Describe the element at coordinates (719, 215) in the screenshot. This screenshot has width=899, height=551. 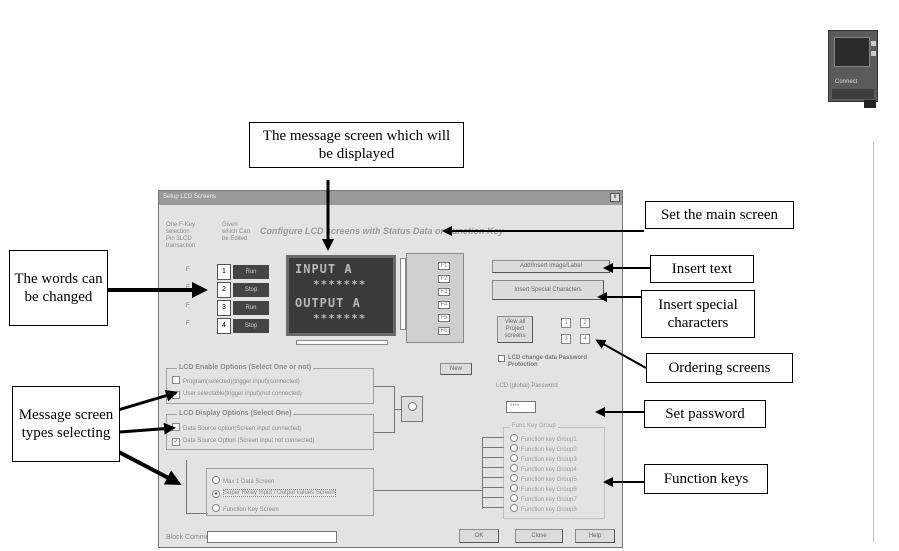
I see `callout-main-screen: Set the main screen` at that location.